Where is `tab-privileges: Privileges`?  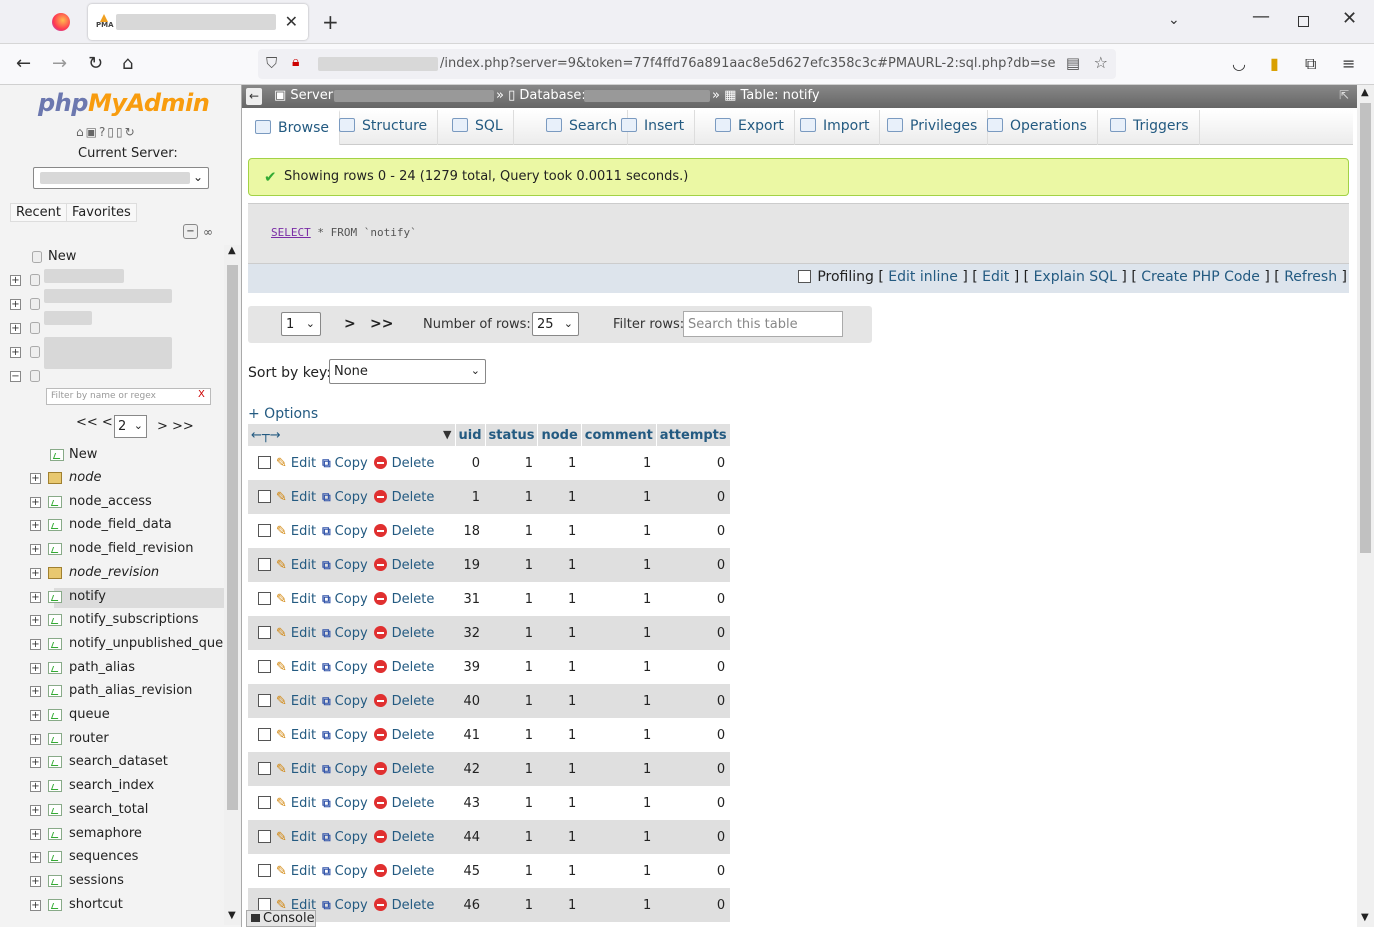
tab-privileges: Privileges is located at coordinates (933, 127).